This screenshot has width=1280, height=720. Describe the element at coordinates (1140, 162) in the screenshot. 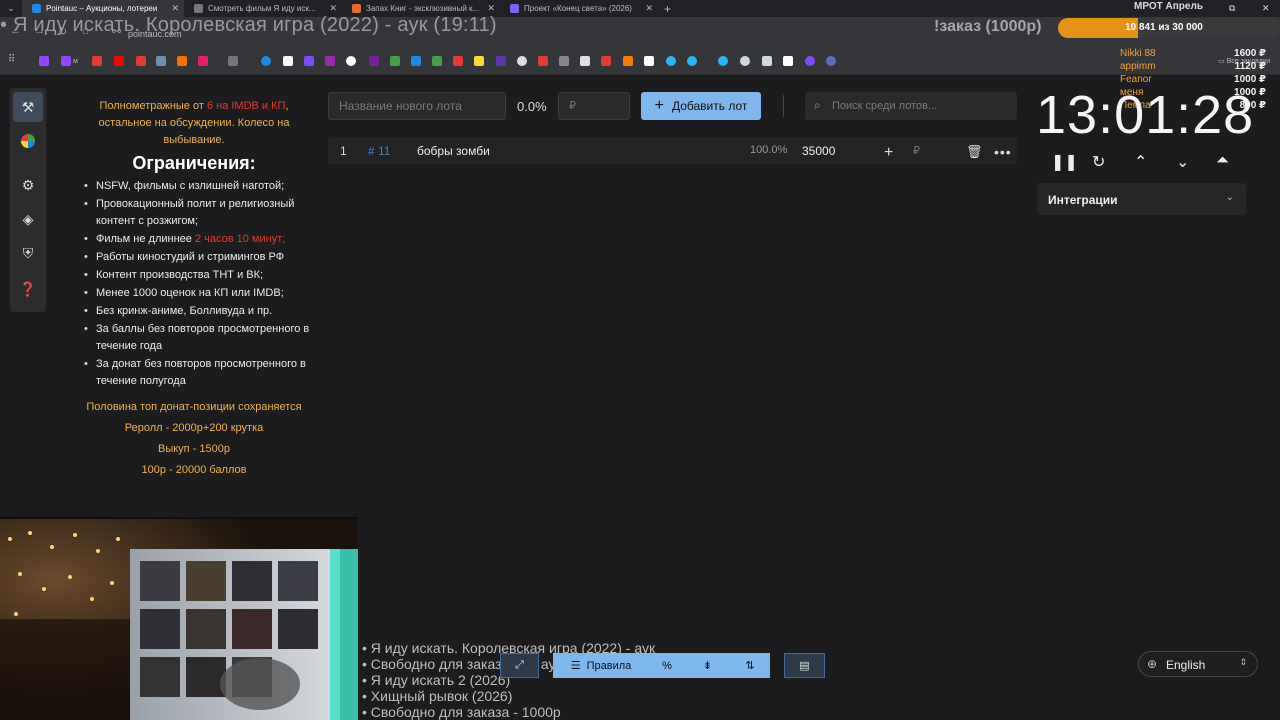

I see `chevron-up-icon: ⌃` at that location.